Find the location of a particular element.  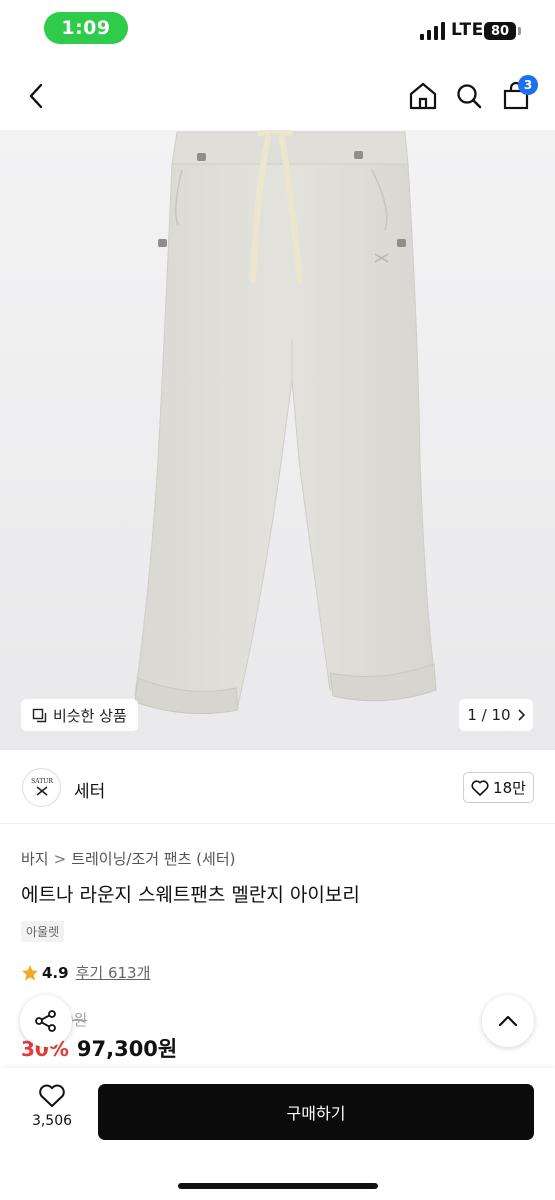

brand-logo: SATUR is located at coordinates (41, 787).